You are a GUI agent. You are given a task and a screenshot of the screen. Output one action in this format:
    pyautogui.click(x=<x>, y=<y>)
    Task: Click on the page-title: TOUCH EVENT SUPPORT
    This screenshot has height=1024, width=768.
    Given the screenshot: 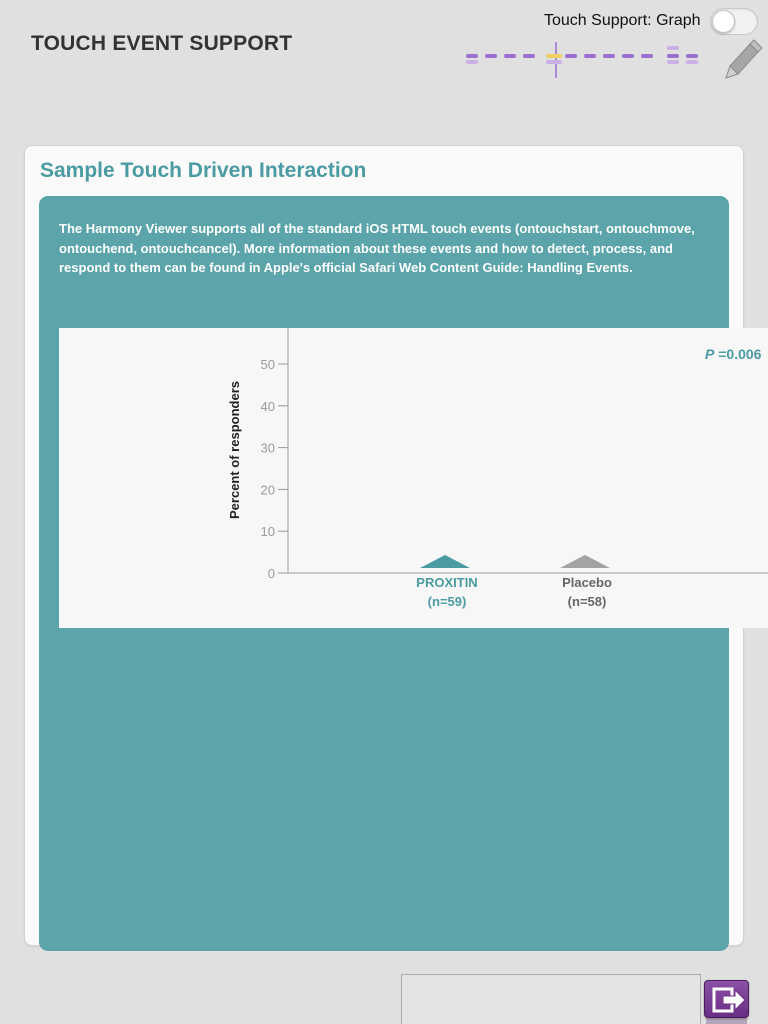 What is the action you would take?
    pyautogui.click(x=162, y=43)
    